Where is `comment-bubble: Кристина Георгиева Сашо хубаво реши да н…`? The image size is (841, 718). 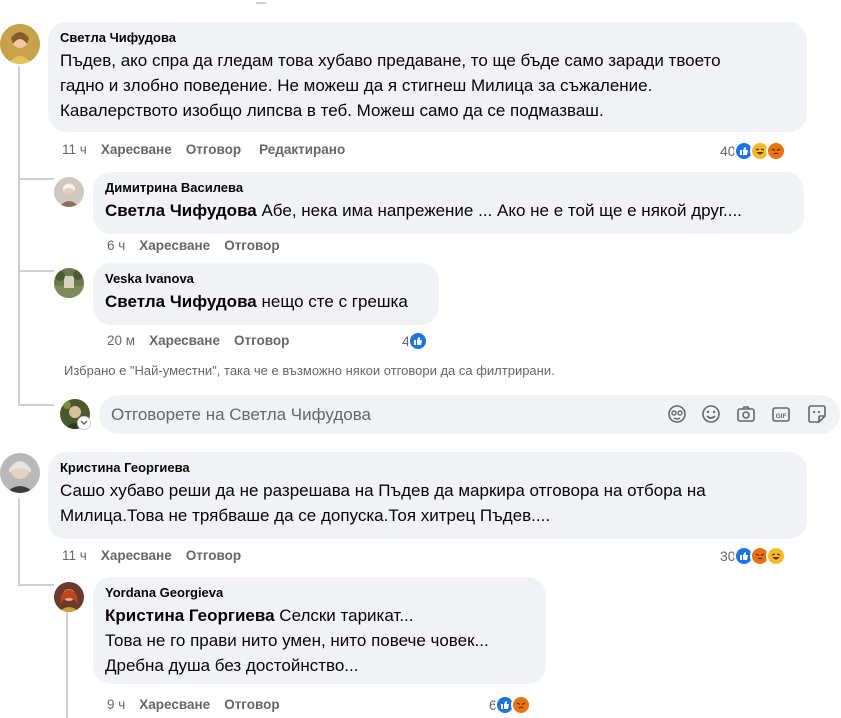
comment-bubble: Кристина Георгиева Сашо хубаво реши да н… is located at coordinates (427, 495).